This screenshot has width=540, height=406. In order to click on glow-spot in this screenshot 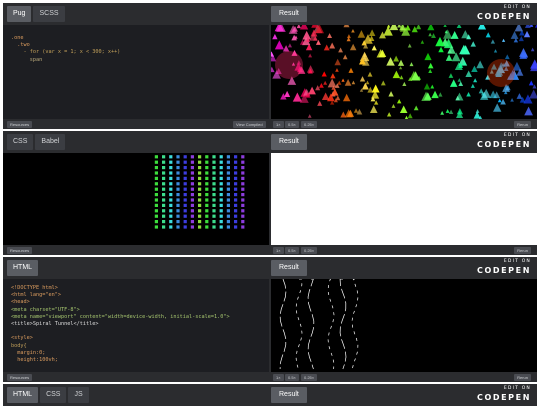, I will do `click(289, 65)`.